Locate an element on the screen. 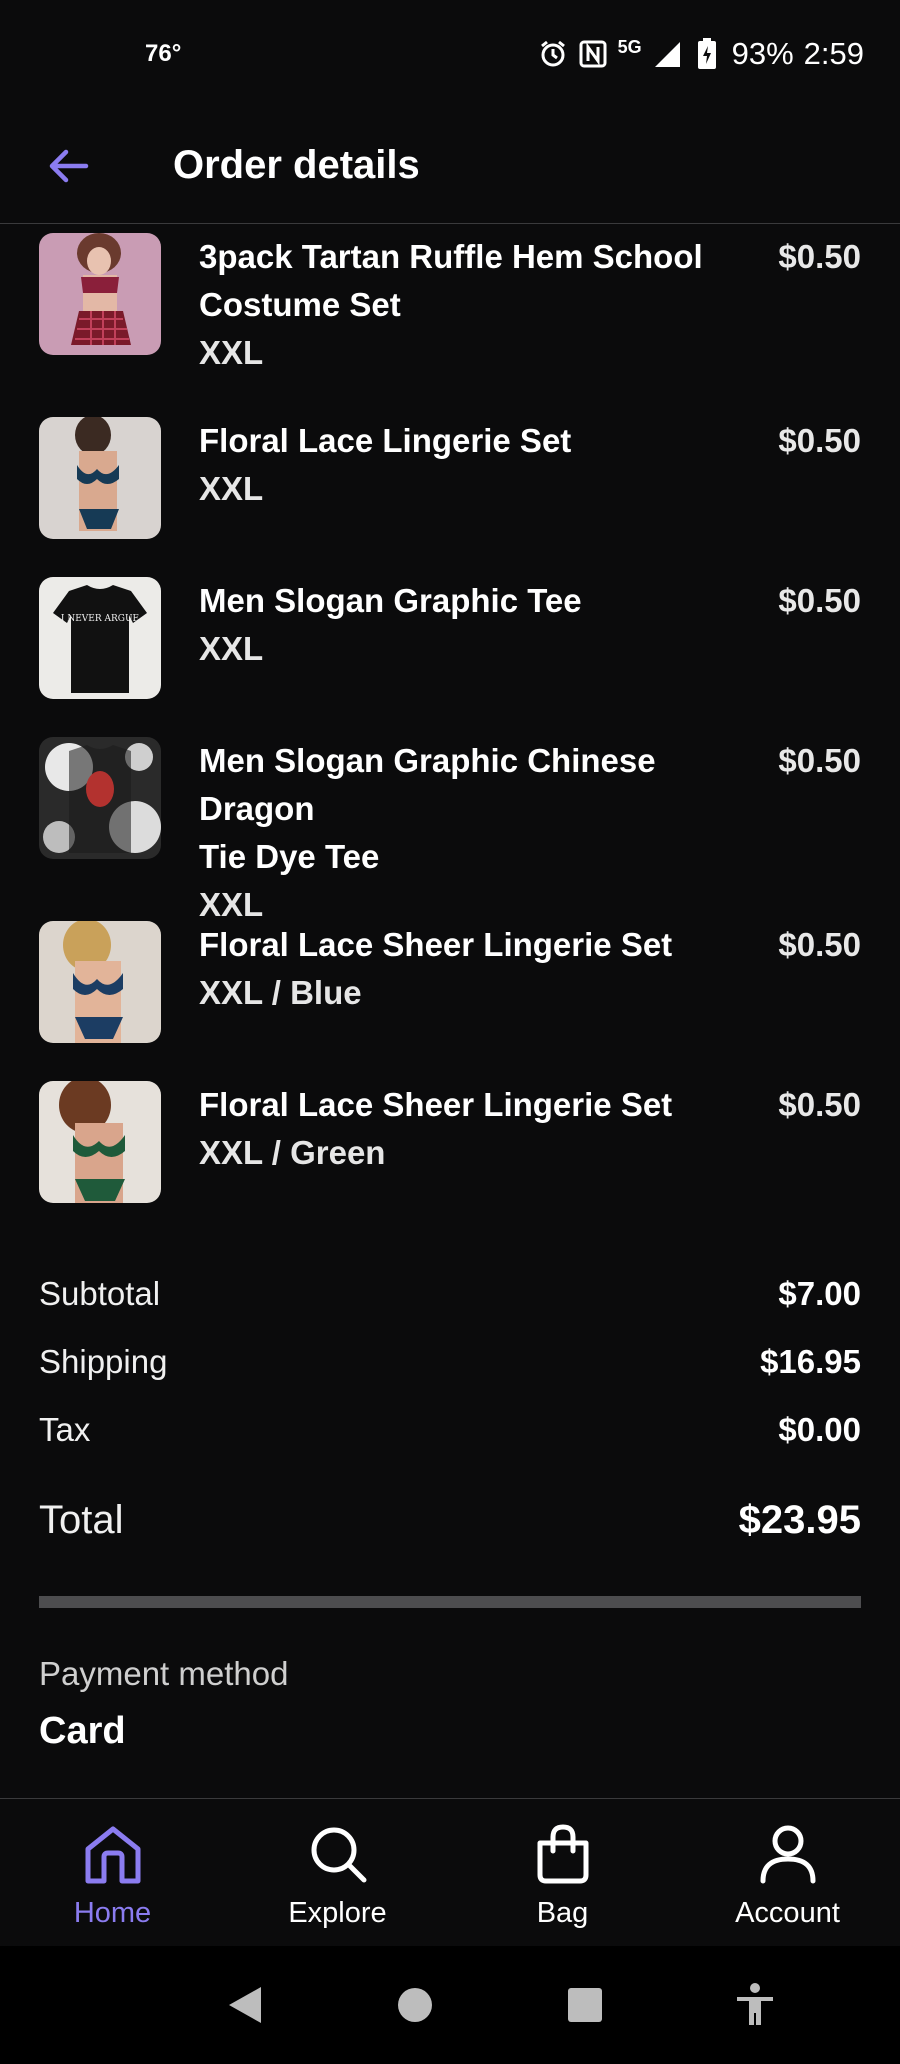 This screenshot has height=2064, width=900. product-thumbnail: I NEVER ARGUE is located at coordinates (100, 638).